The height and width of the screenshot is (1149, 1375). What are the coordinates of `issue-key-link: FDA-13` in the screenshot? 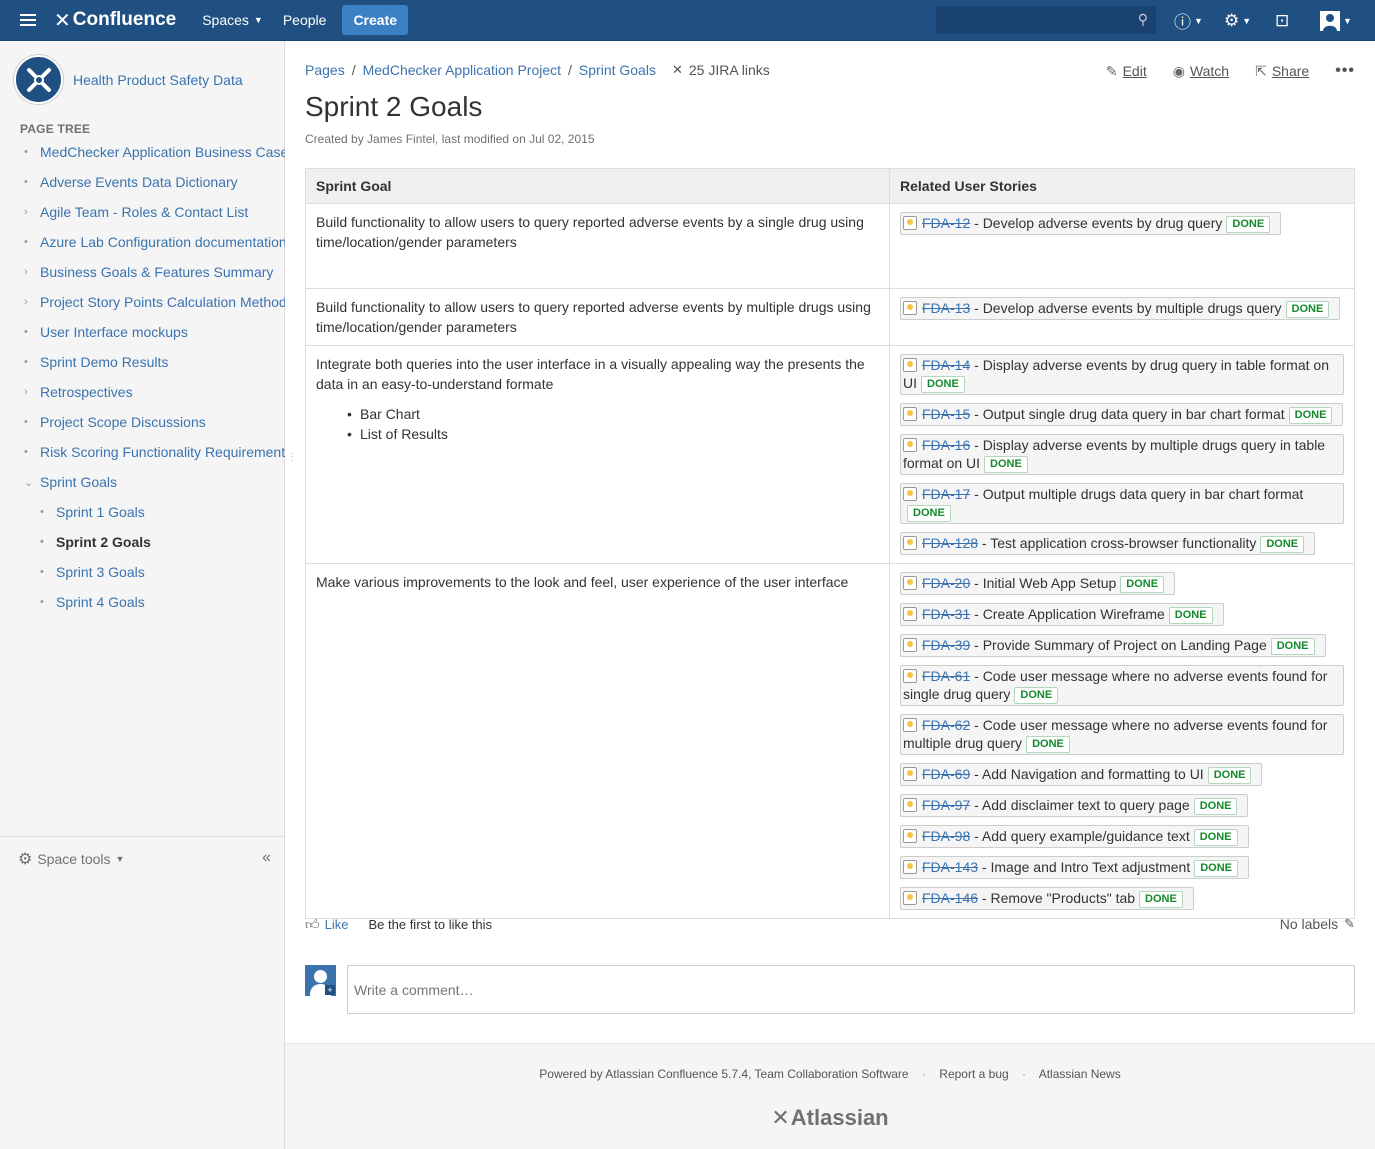 It's located at (946, 308).